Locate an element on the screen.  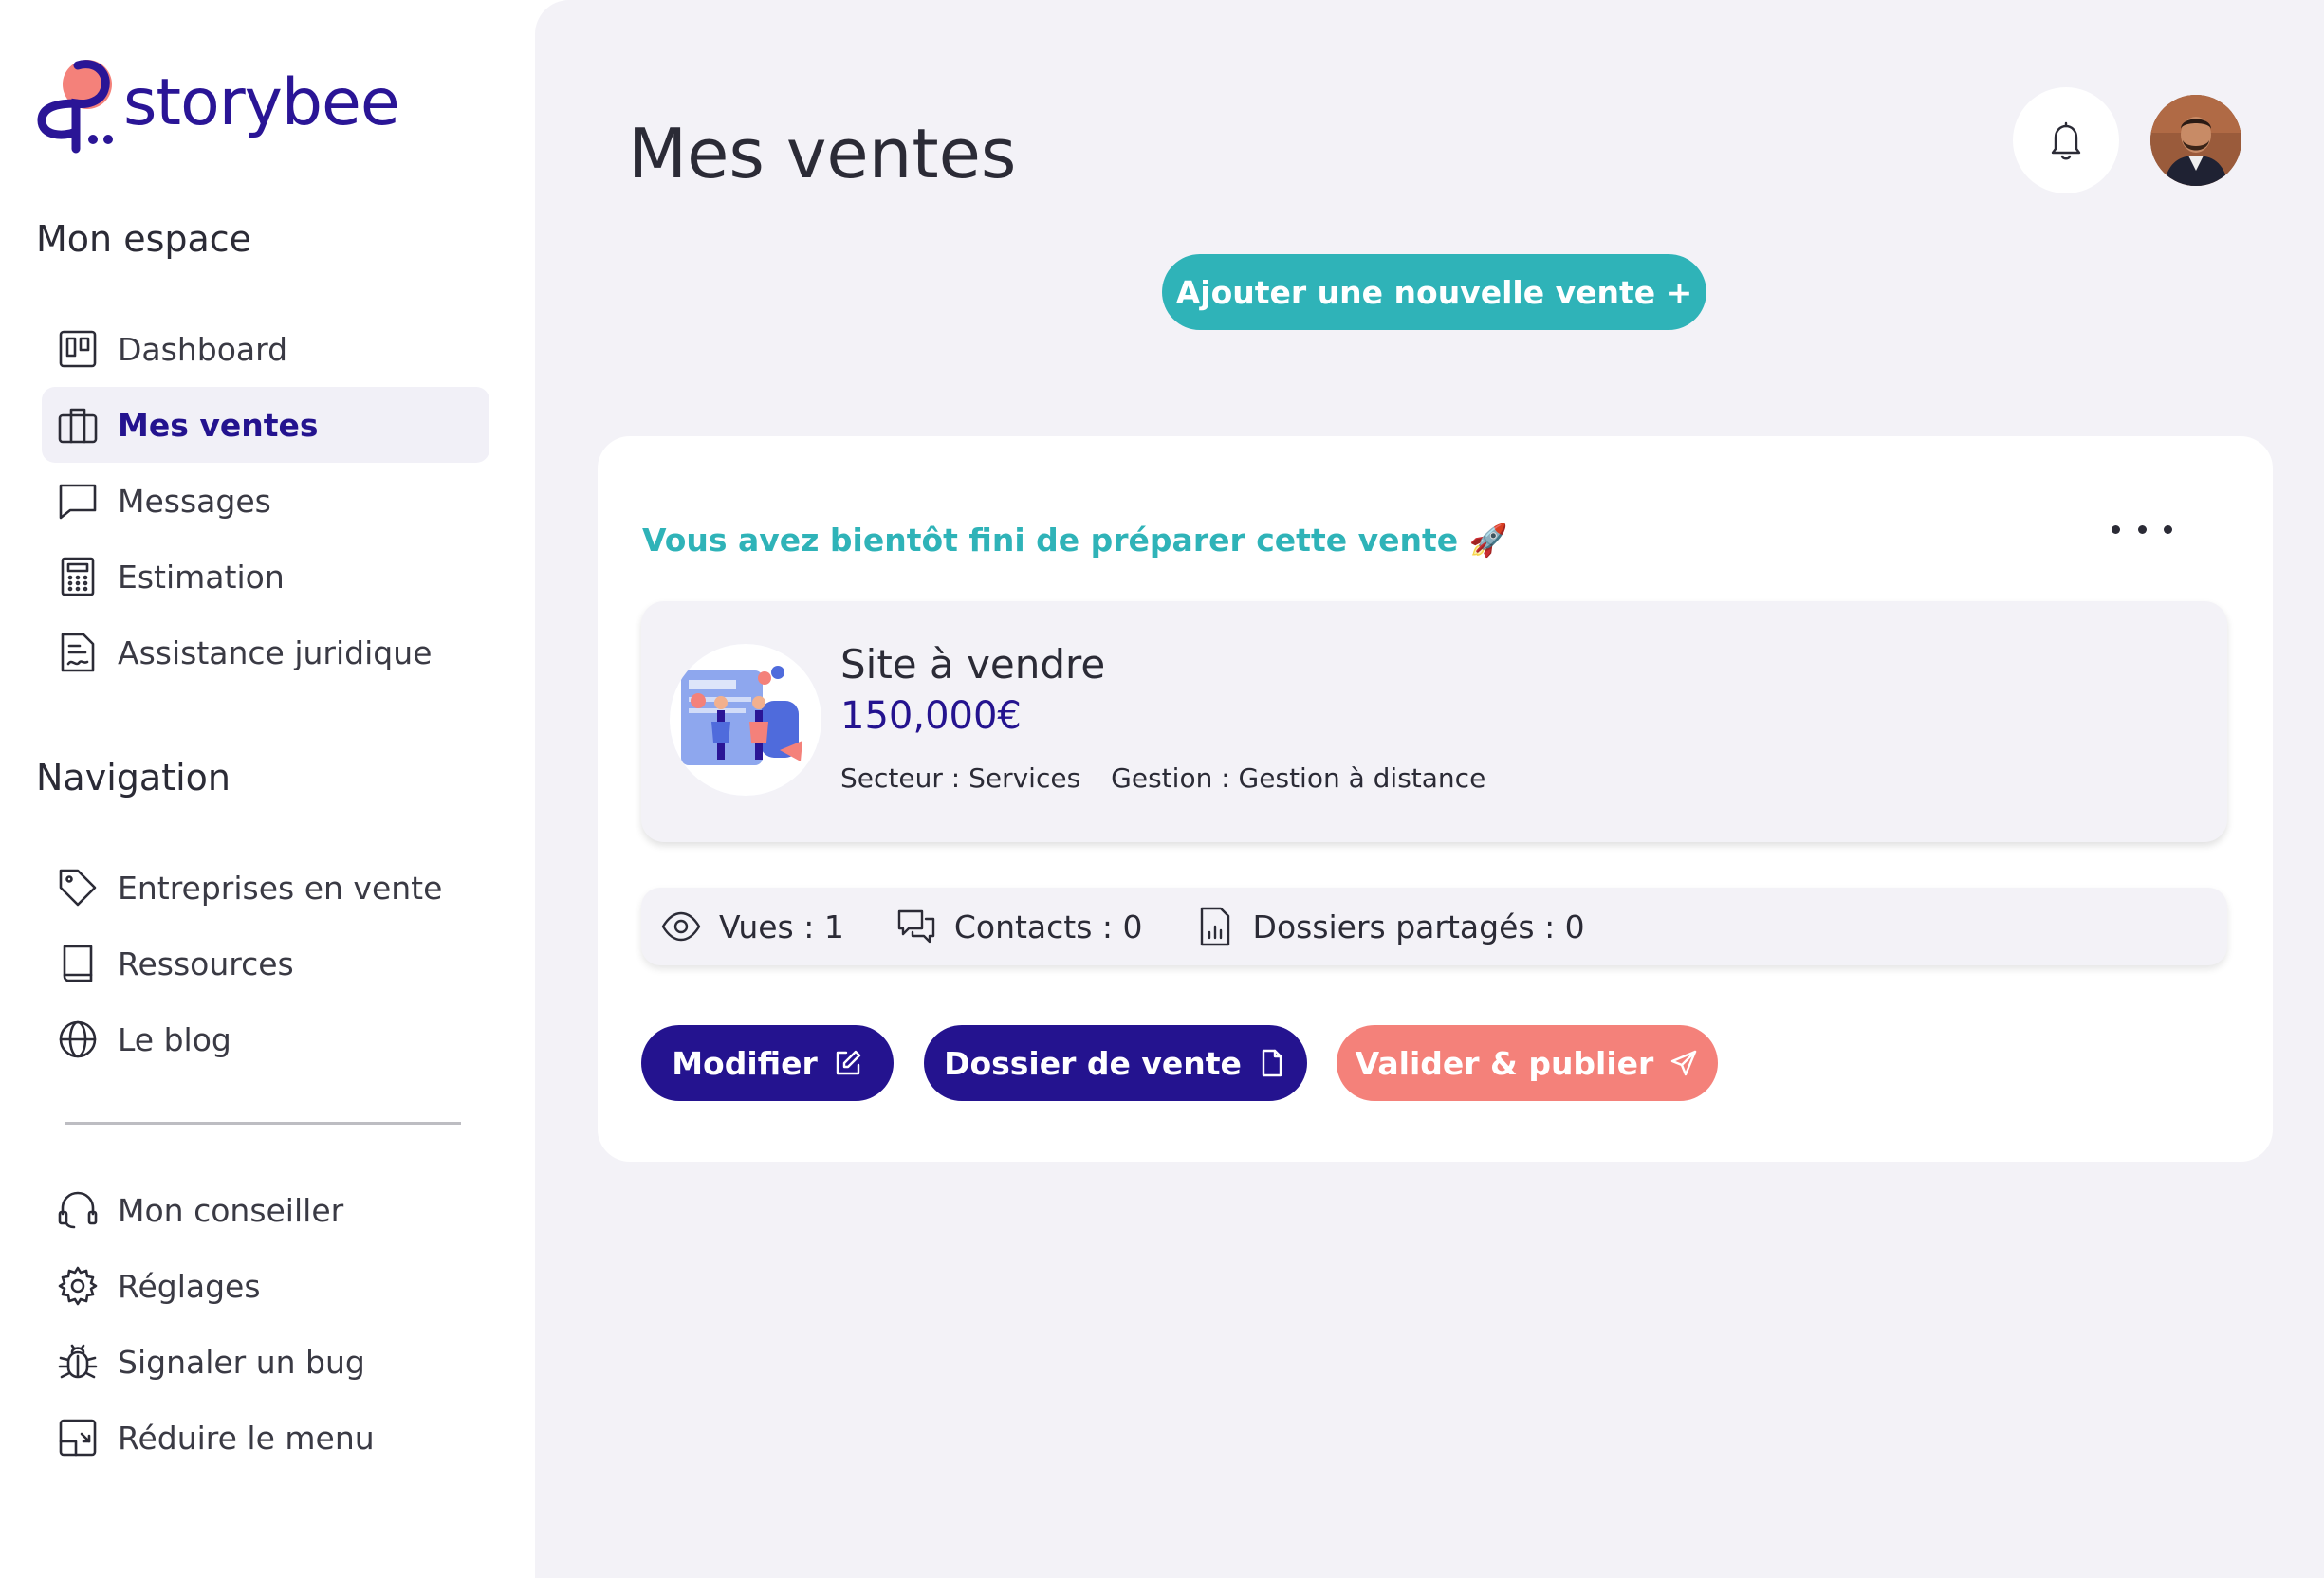
sidebar-item-reduire-le-menu: Réduire le menu is located at coordinates (265, 1438).